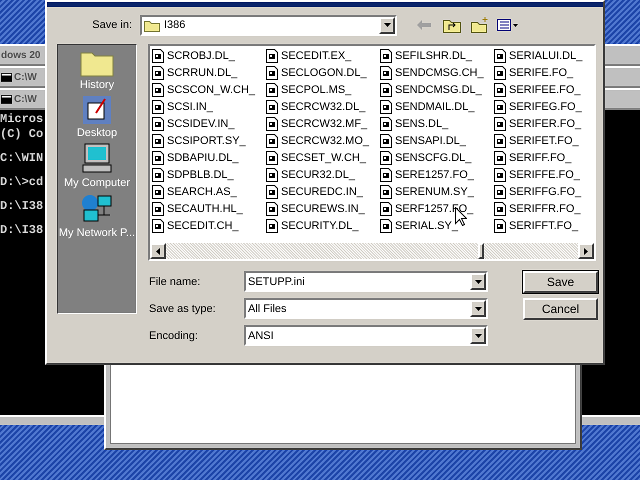  I want to click on save-in-dropdown: I386, so click(268, 25).